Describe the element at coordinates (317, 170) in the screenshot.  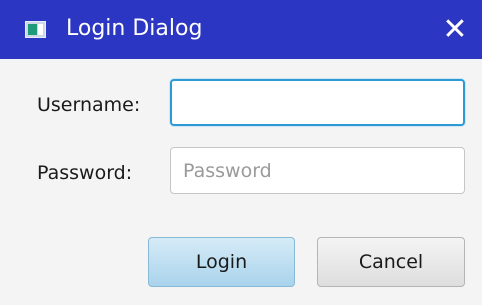
I see `password-field` at that location.